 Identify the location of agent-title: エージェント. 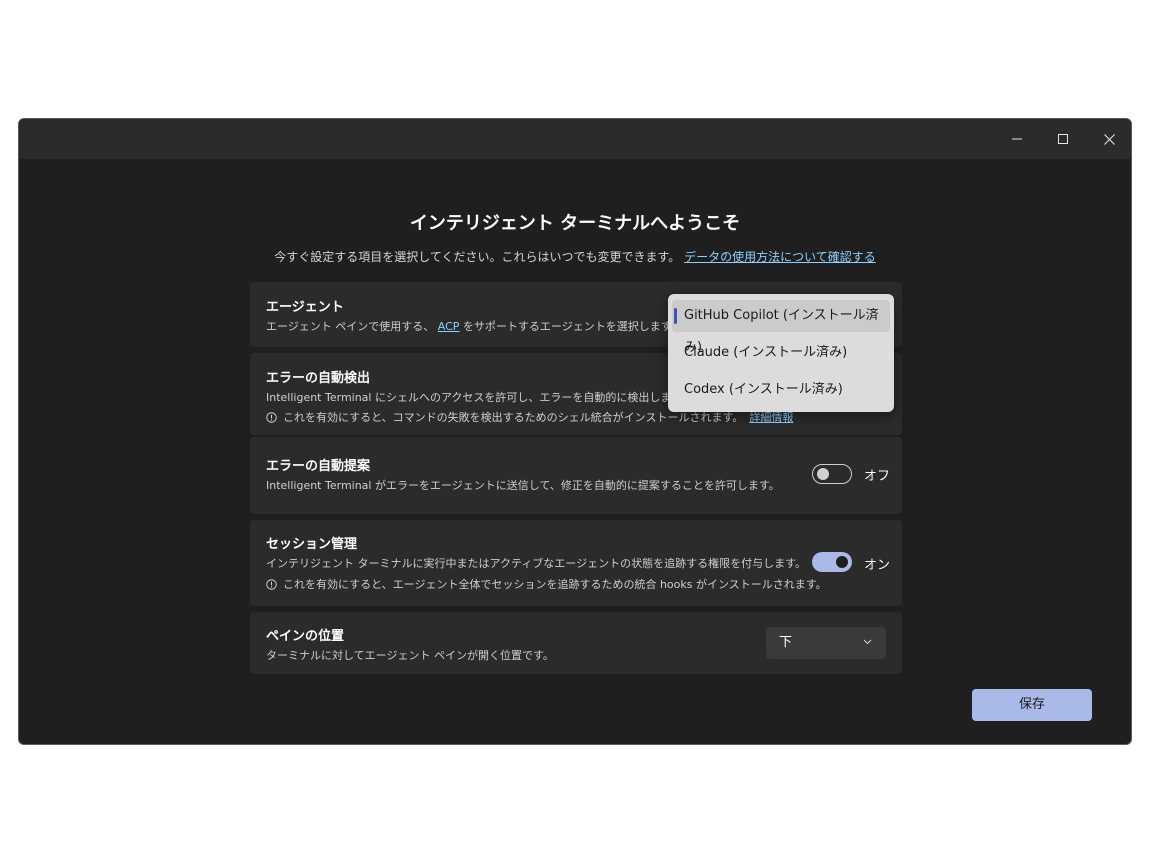
(305, 307).